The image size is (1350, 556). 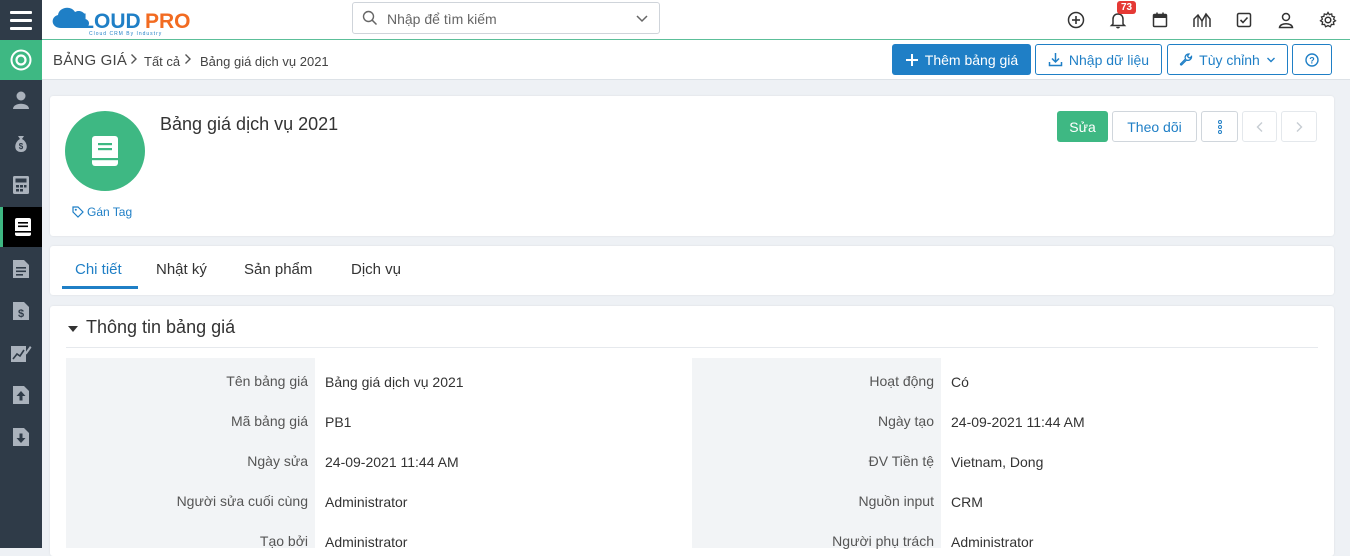 I want to click on sidebar-import, so click(x=21, y=437).